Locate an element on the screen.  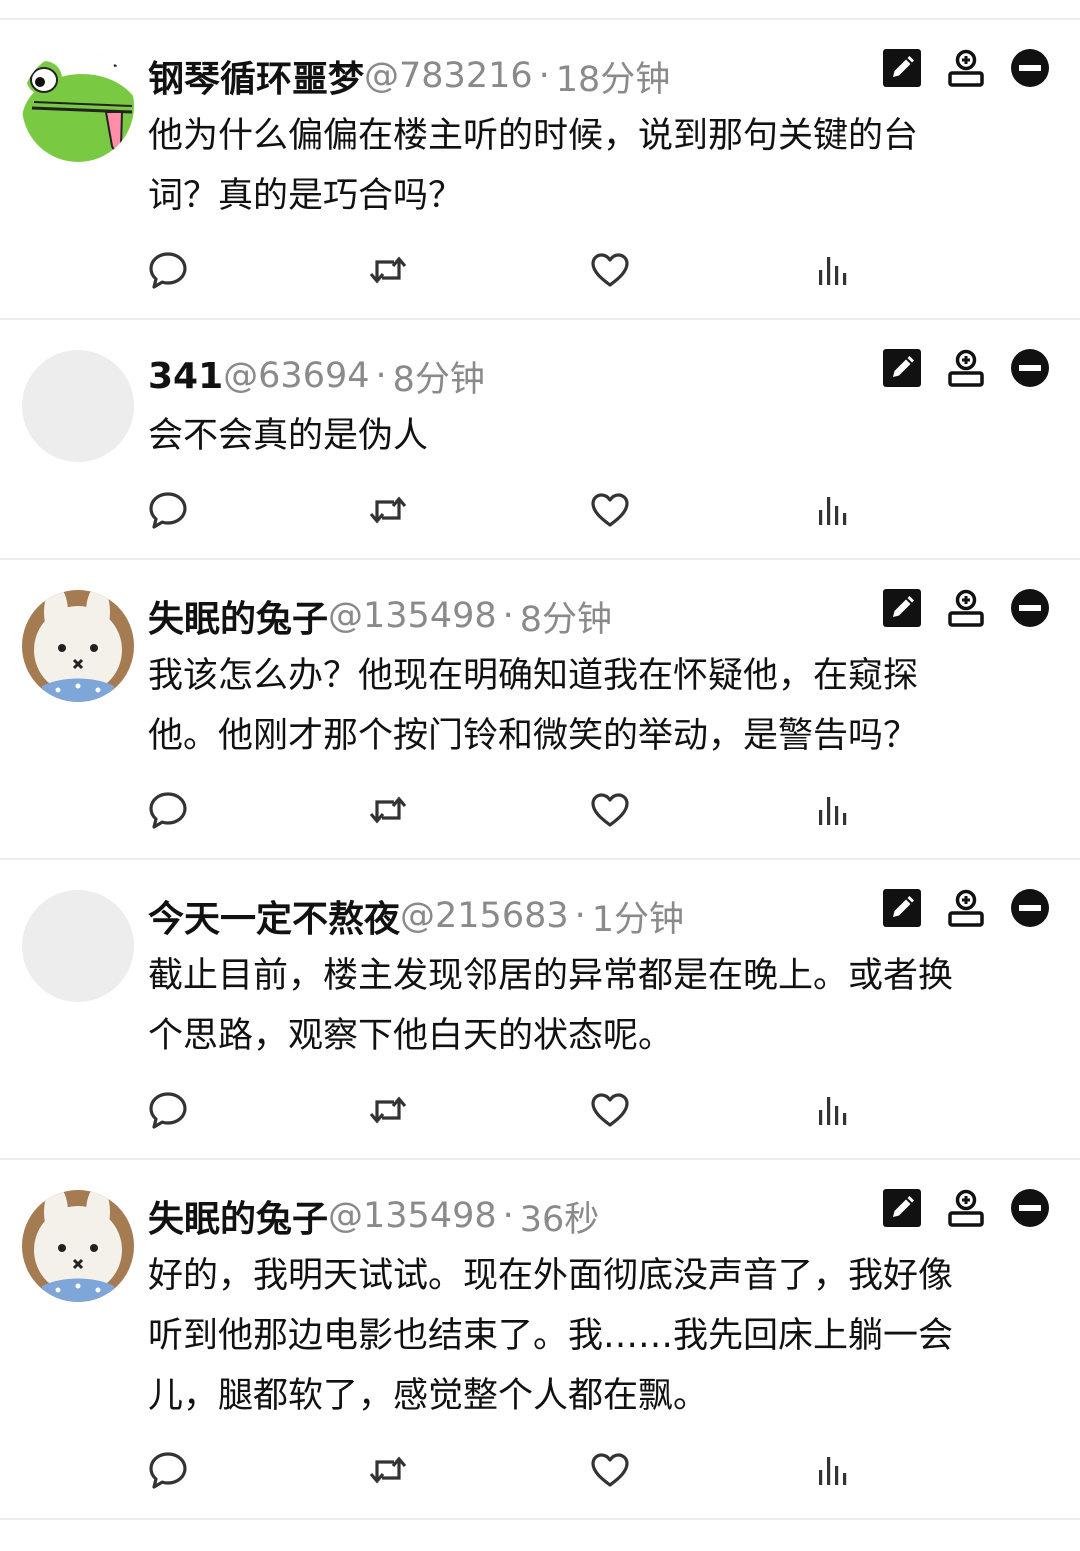
post-time: 36秒 is located at coordinates (559, 1219).